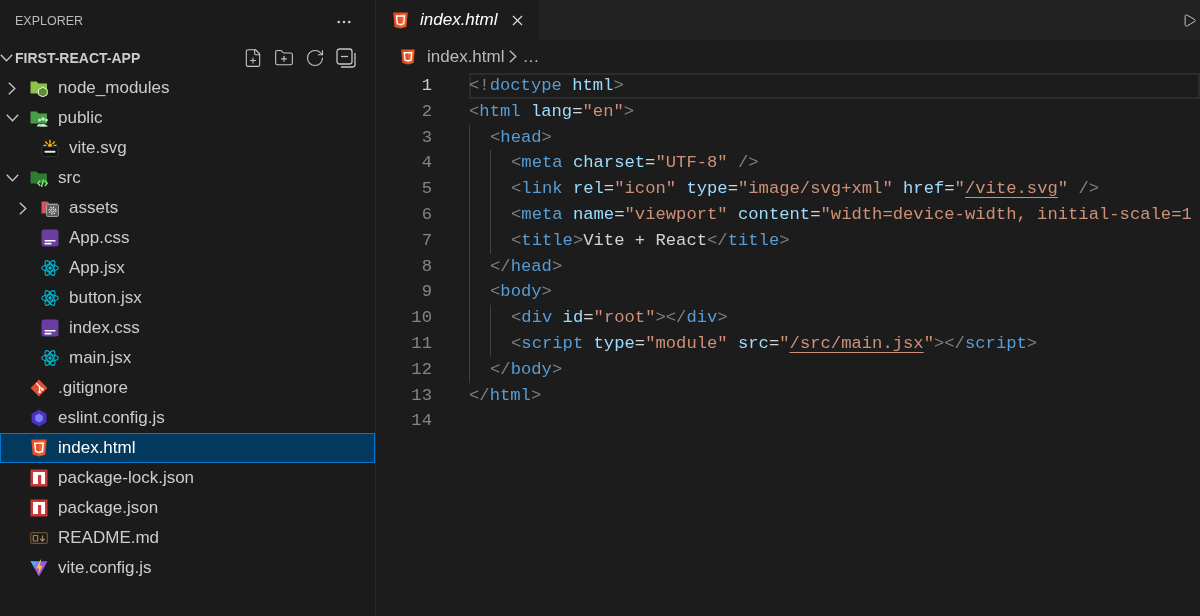 This screenshot has height=616, width=1200. I want to click on folder-people-icon, so click(39, 118).